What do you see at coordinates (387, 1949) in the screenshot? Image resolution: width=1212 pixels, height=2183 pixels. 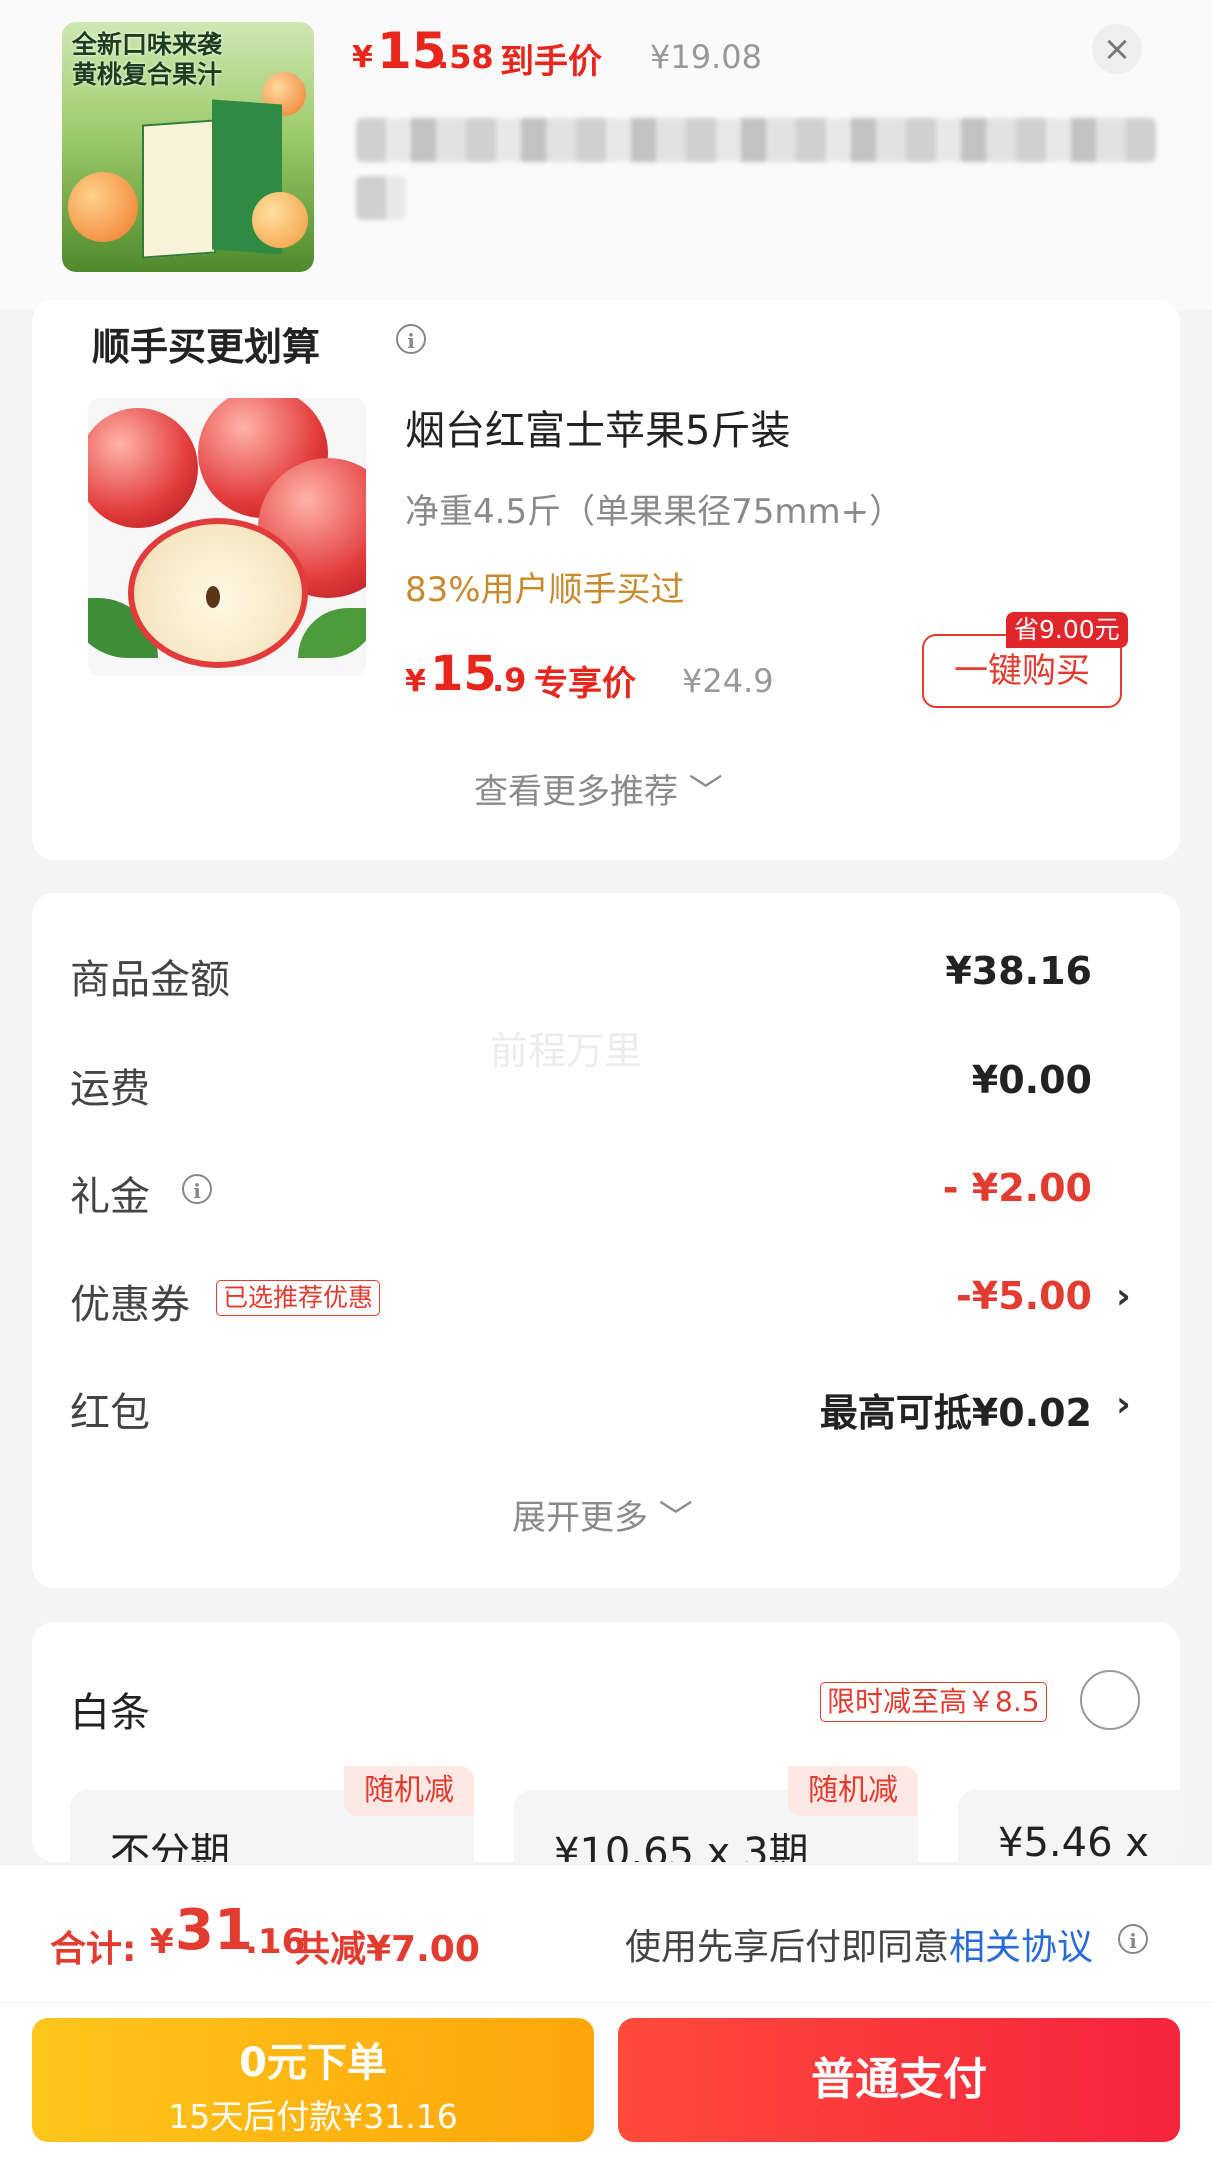 I see `total-savings: 共减¥7.00` at bounding box center [387, 1949].